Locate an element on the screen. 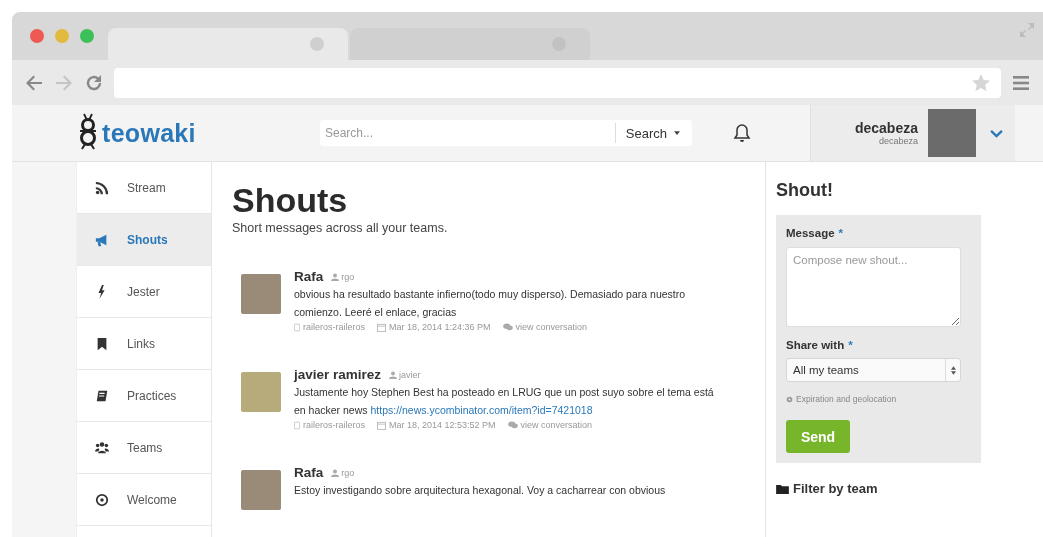 Image resolution: width=1043 pixels, height=537 pixels. user-handle: decabeza is located at coordinates (898, 141).